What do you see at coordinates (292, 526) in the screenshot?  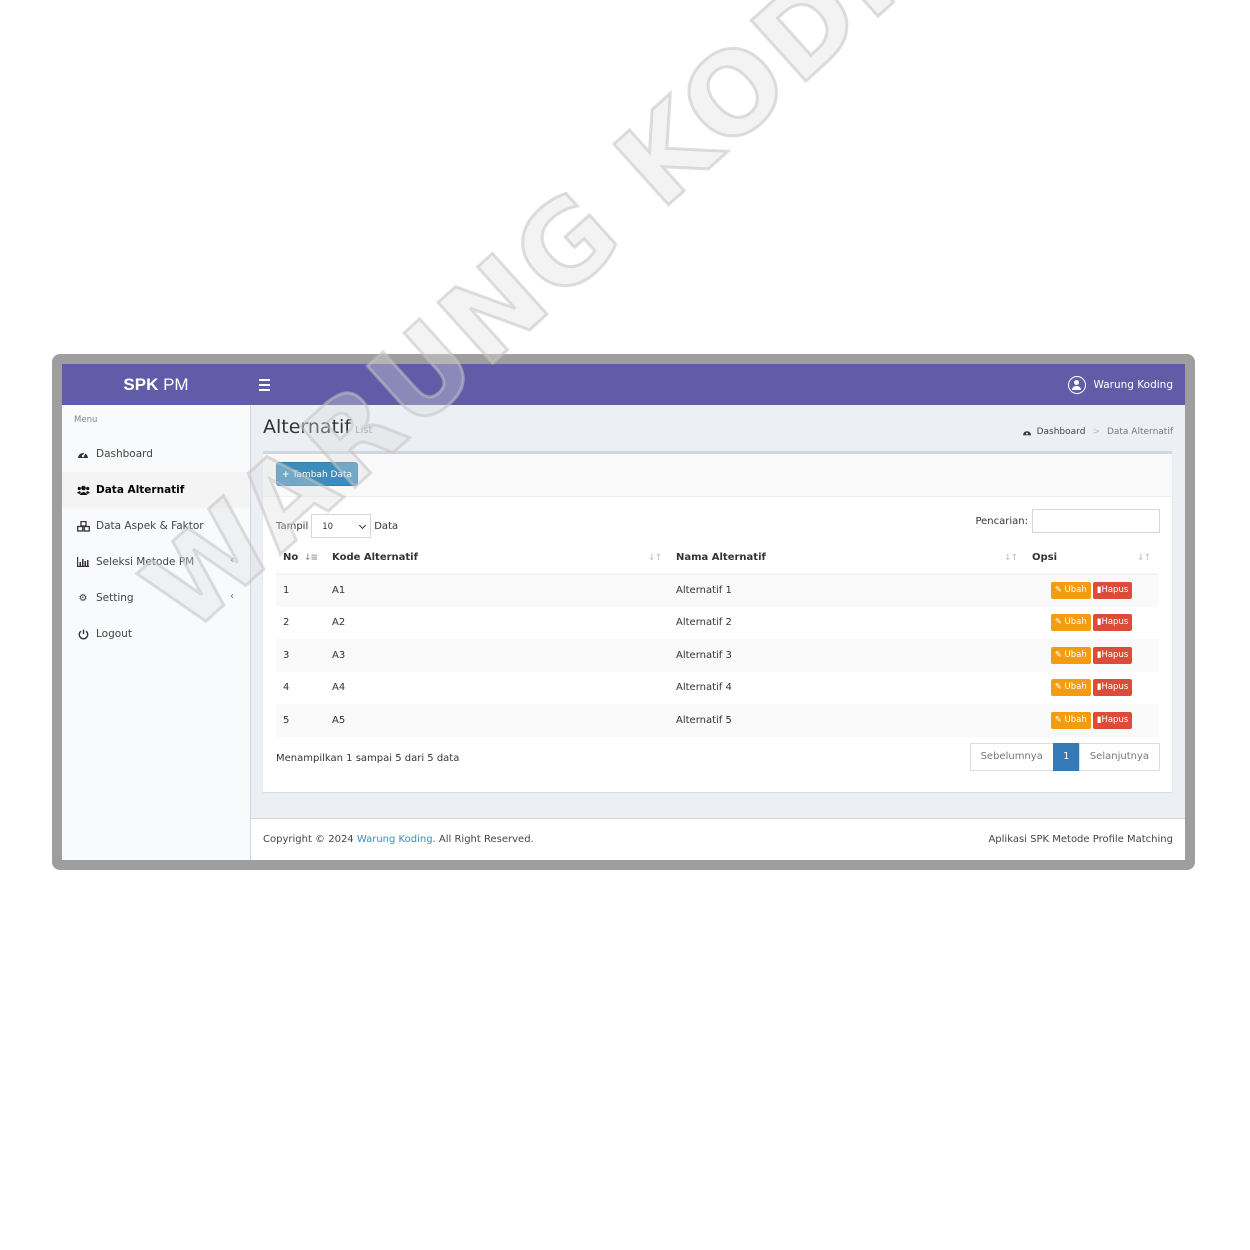 I see `length-label-before: Tampil` at bounding box center [292, 526].